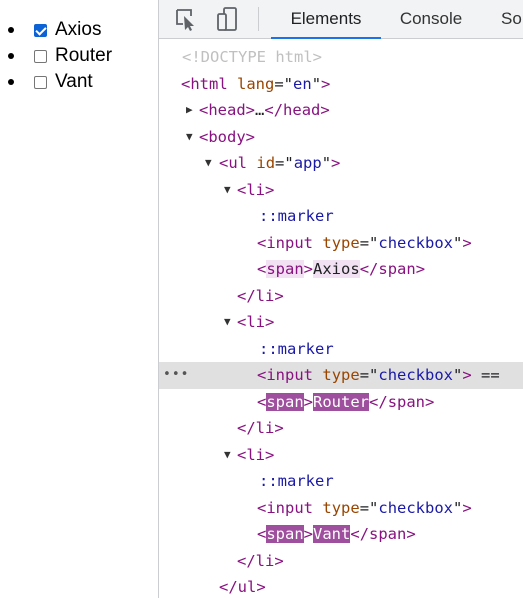  Describe the element at coordinates (266, 163) in the screenshot. I see `ul-attr: id` at that location.